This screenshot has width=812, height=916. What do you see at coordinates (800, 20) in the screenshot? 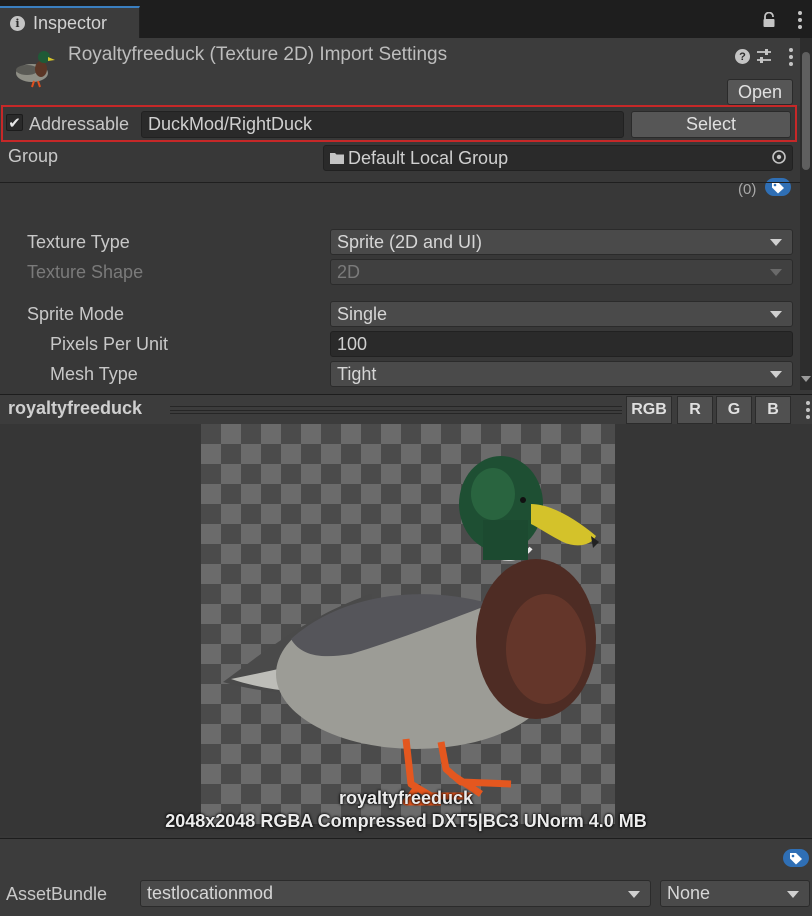
I see `kebab-menu-icon` at bounding box center [800, 20].